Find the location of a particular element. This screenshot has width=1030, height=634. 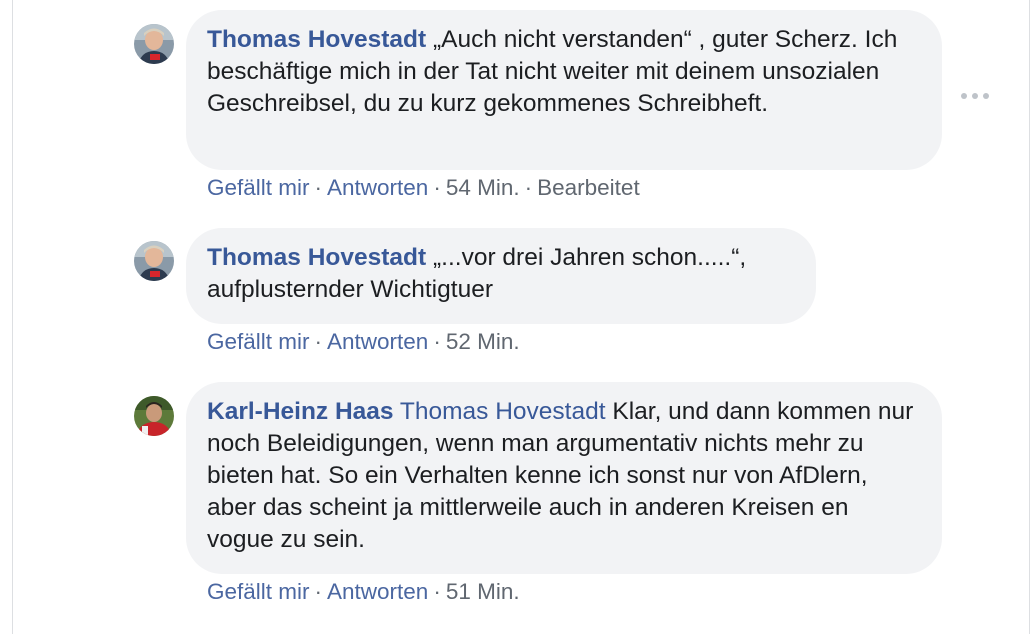

comment-actions: Gefällt mir · Antworten · 54 Min. · Bearbeitet is located at coordinates (423, 188).